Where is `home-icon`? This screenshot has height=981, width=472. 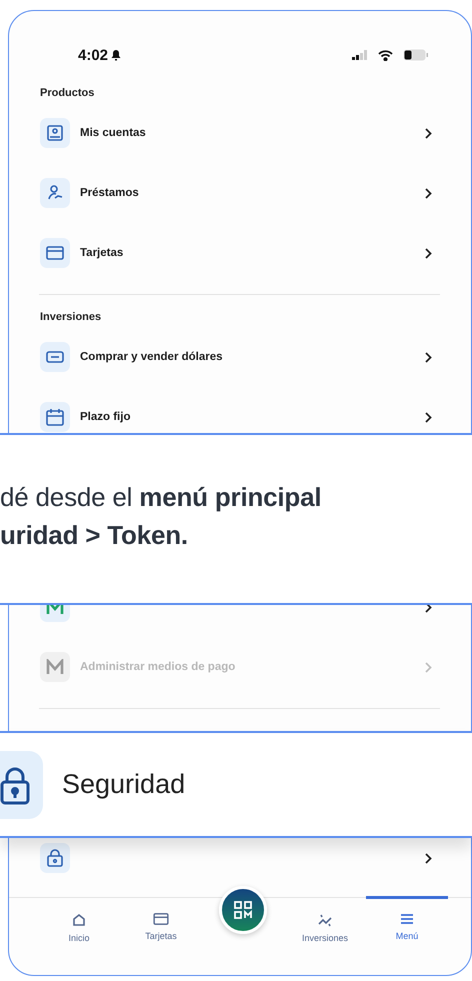 home-icon is located at coordinates (79, 920).